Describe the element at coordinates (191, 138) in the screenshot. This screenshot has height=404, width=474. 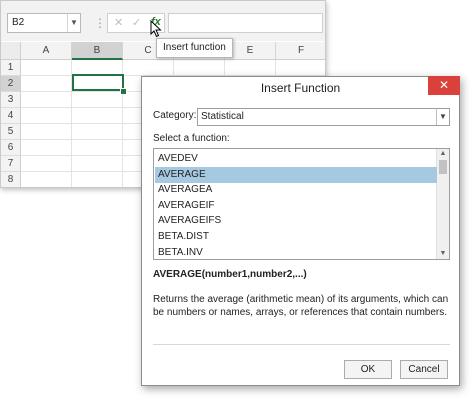
I see `select-function-label: Select a function:` at that location.